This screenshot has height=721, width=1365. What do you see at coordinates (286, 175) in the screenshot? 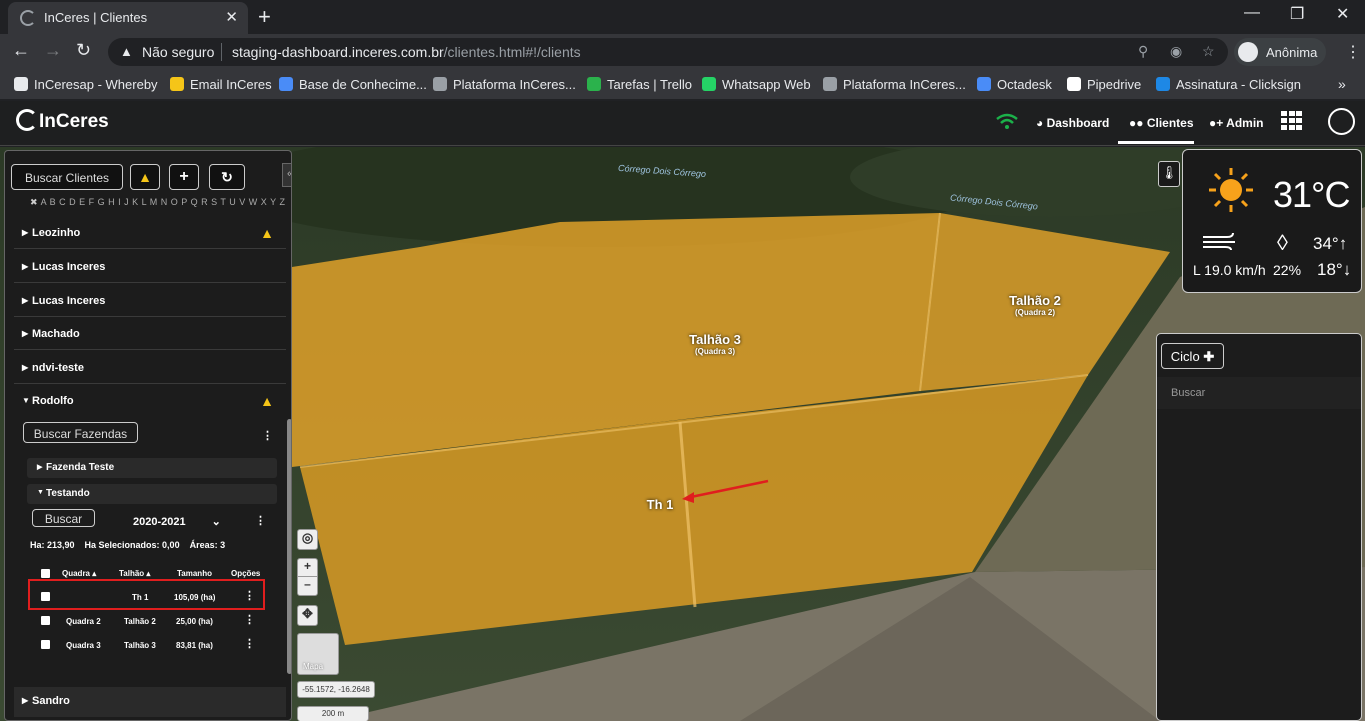
I see `collapse-panel-button: «` at bounding box center [286, 175].